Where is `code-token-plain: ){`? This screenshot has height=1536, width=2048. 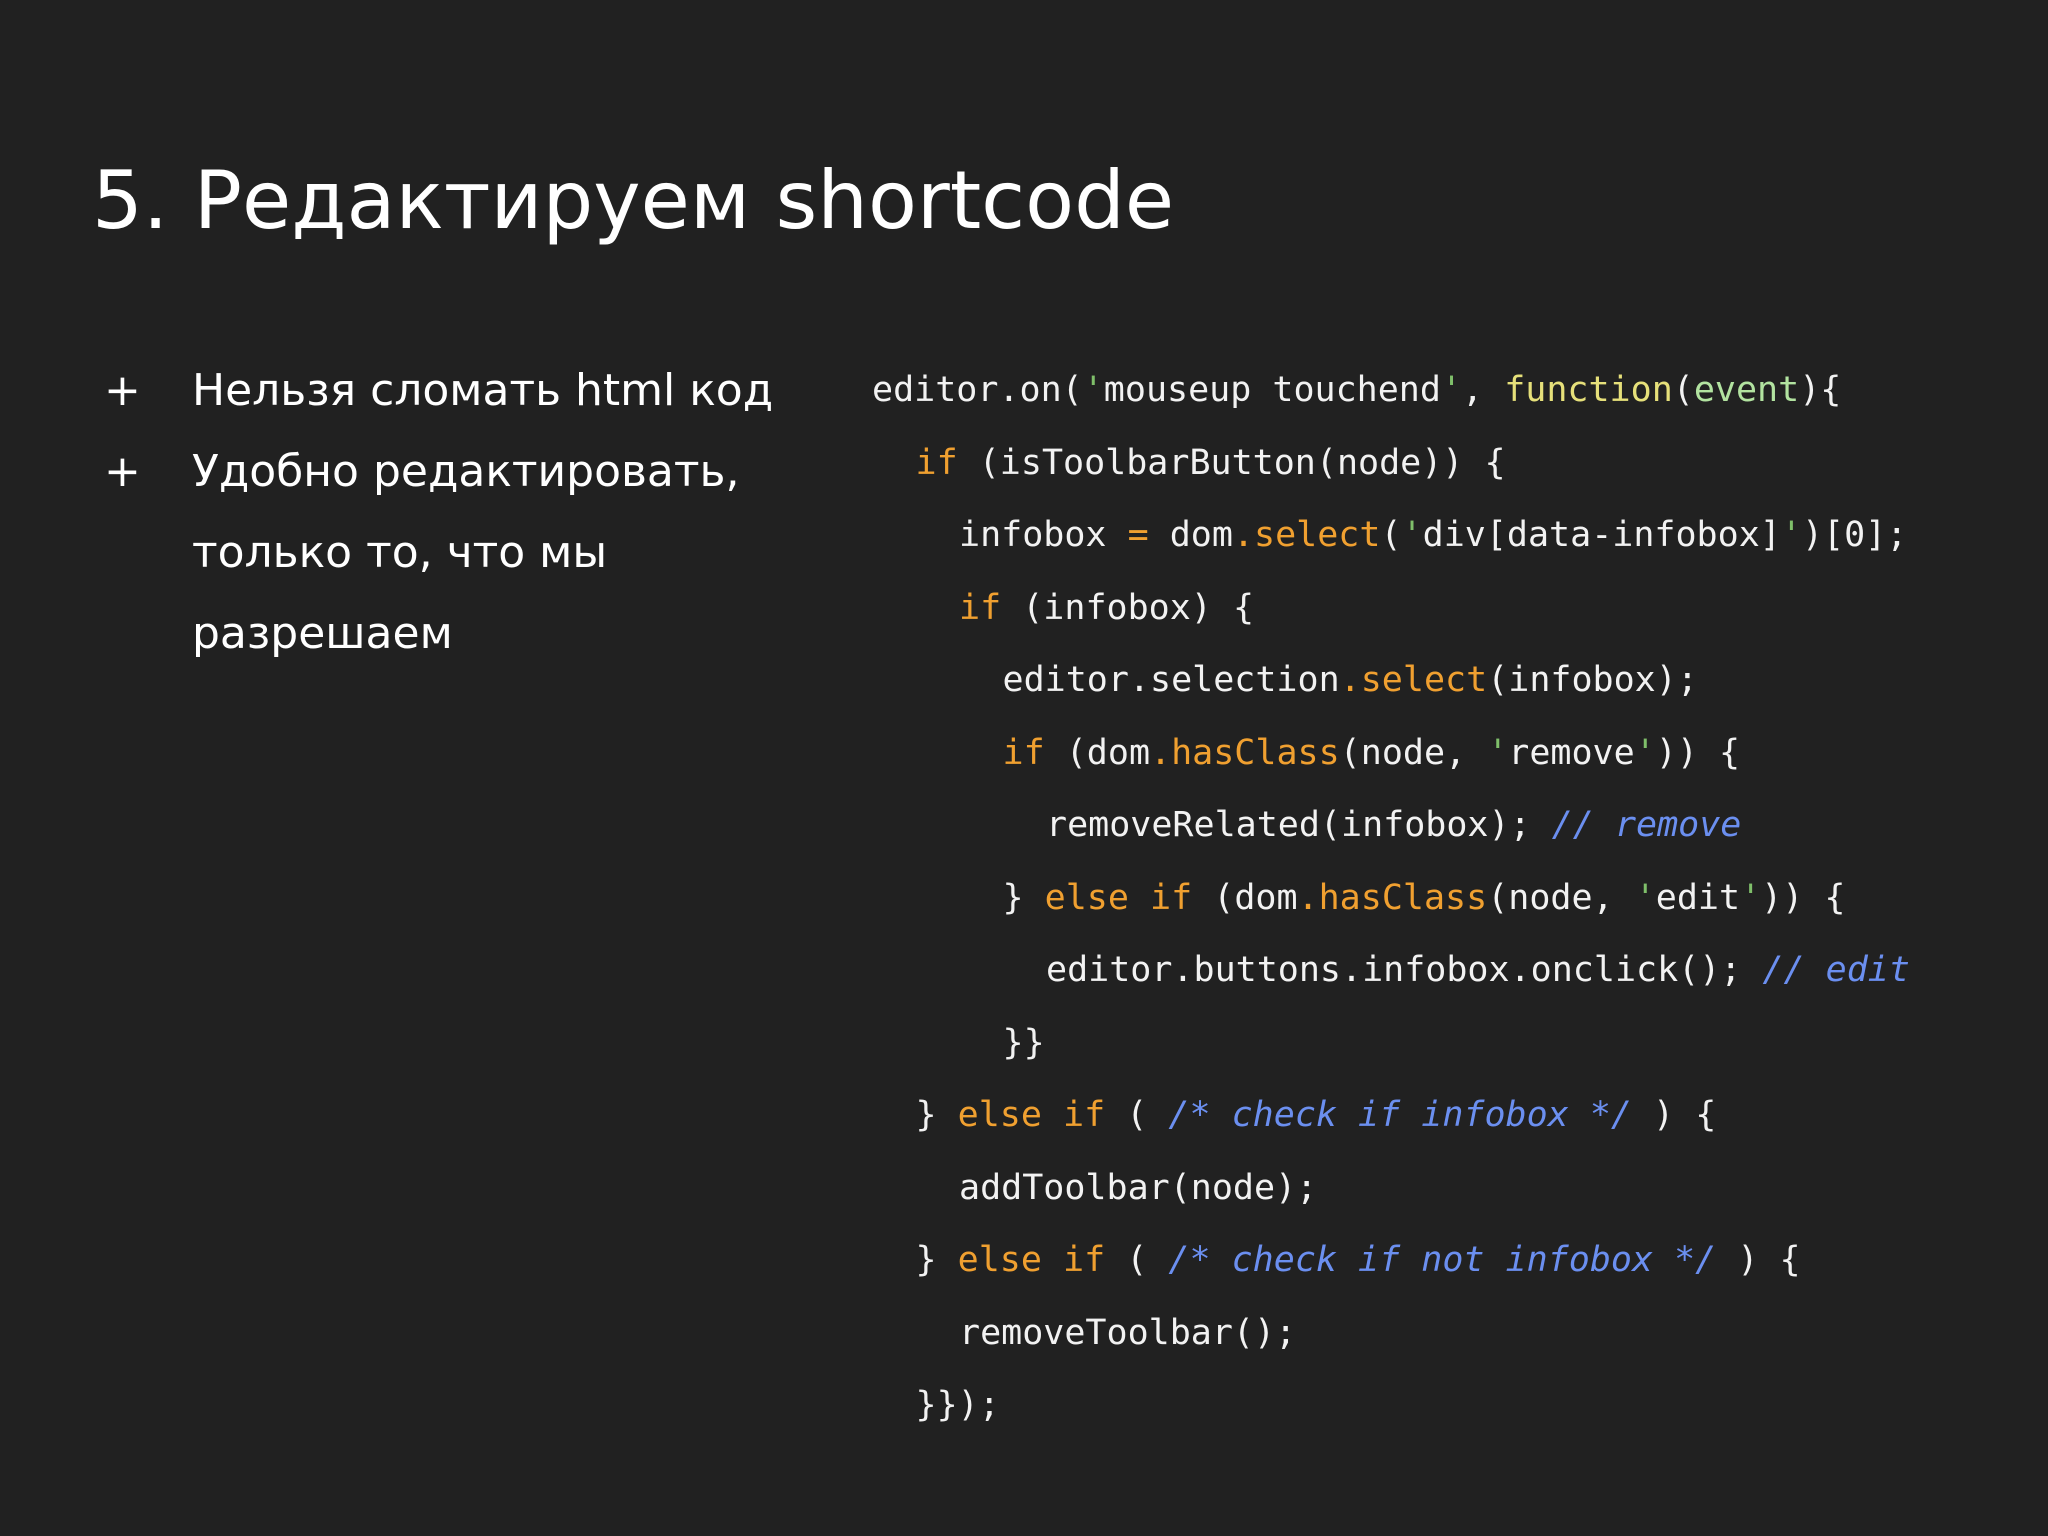 code-token-plain: ){ is located at coordinates (1820, 390).